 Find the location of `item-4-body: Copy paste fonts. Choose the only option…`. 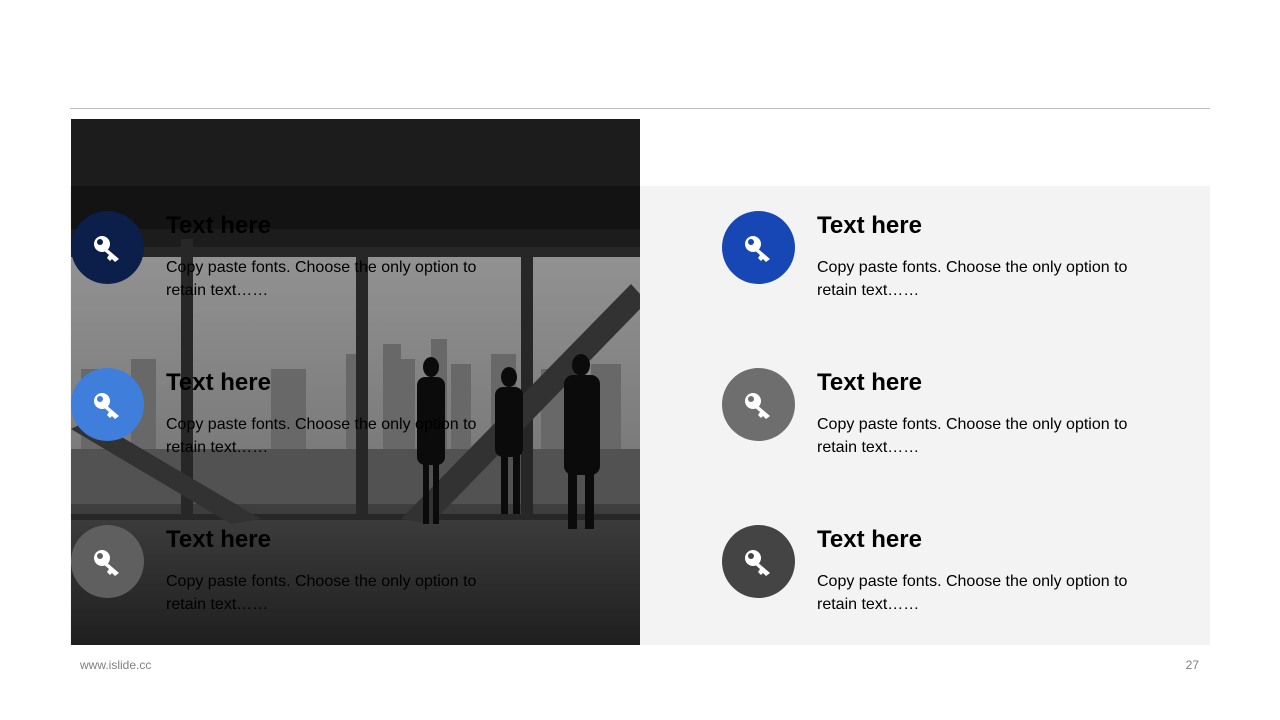

item-4-body: Copy paste fonts. Choose the only option… is located at coordinates (972, 279).